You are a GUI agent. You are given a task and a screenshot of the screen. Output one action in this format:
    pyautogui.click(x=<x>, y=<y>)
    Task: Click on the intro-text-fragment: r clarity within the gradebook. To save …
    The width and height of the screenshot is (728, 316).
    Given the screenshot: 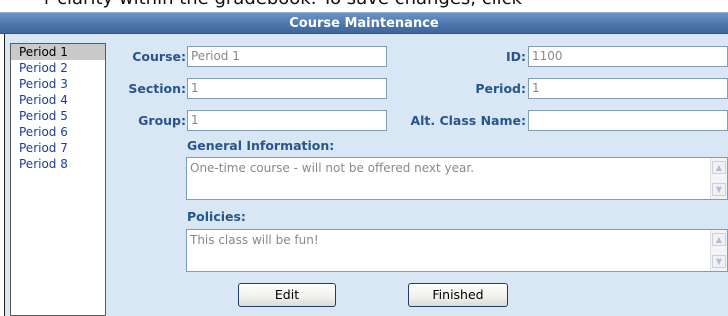 What is the action you would take?
    pyautogui.click(x=364, y=5)
    